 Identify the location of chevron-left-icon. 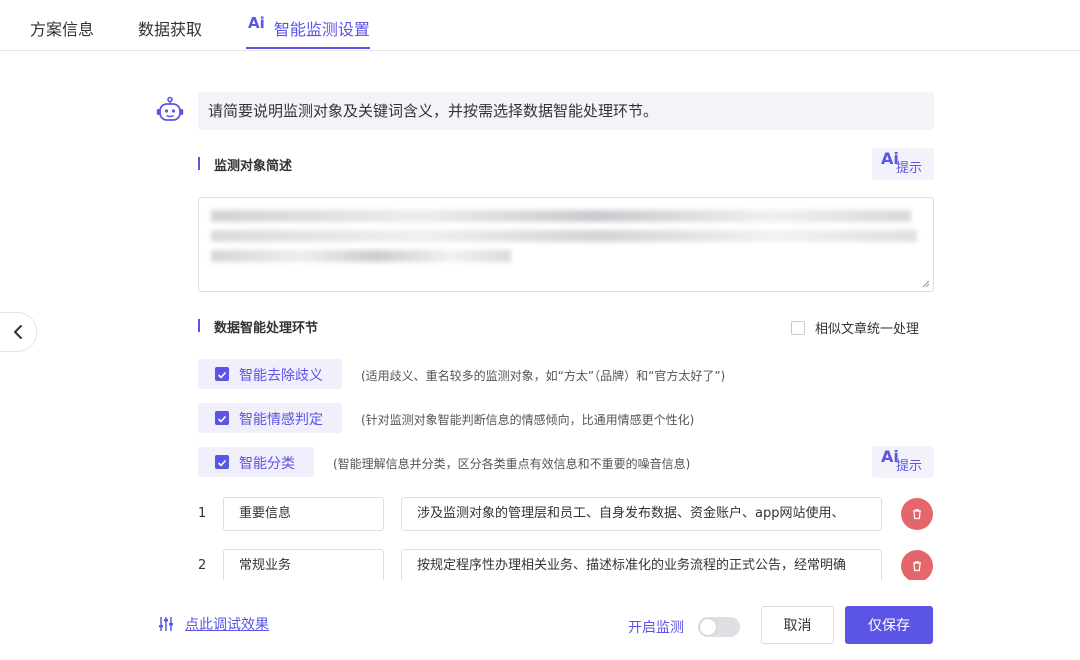
(18, 332).